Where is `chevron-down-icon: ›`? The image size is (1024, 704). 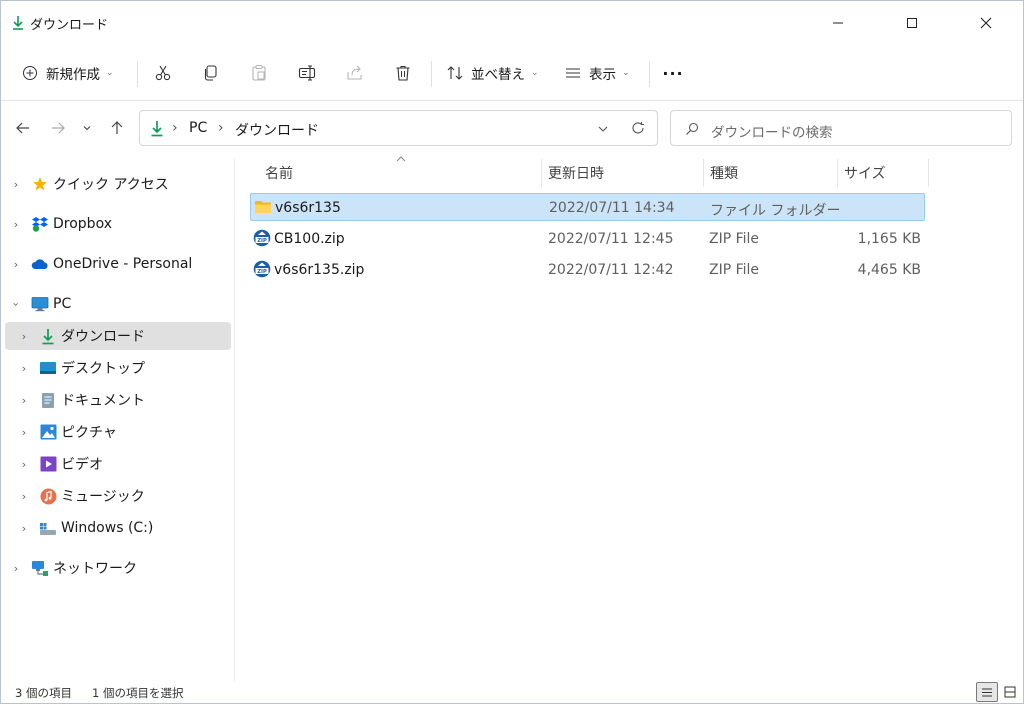
chevron-down-icon: › is located at coordinates (16, 304).